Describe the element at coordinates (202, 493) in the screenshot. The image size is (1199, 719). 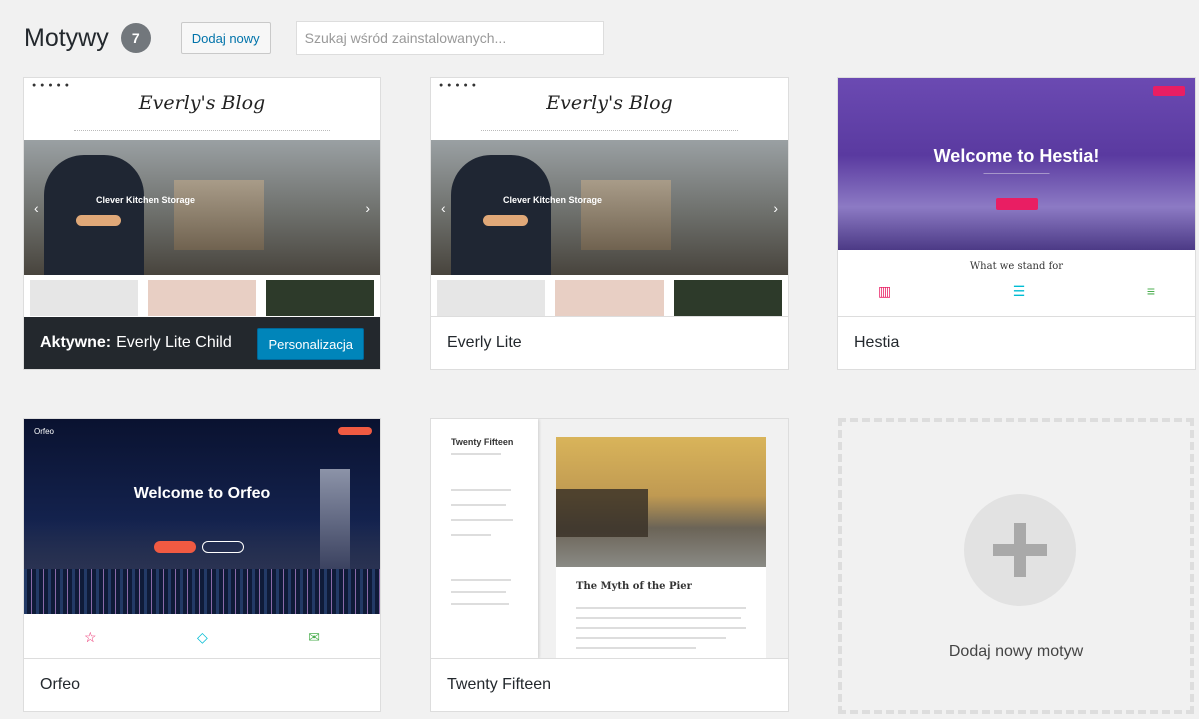
I see `preview-hero-title: Welcome to Orfeo` at that location.